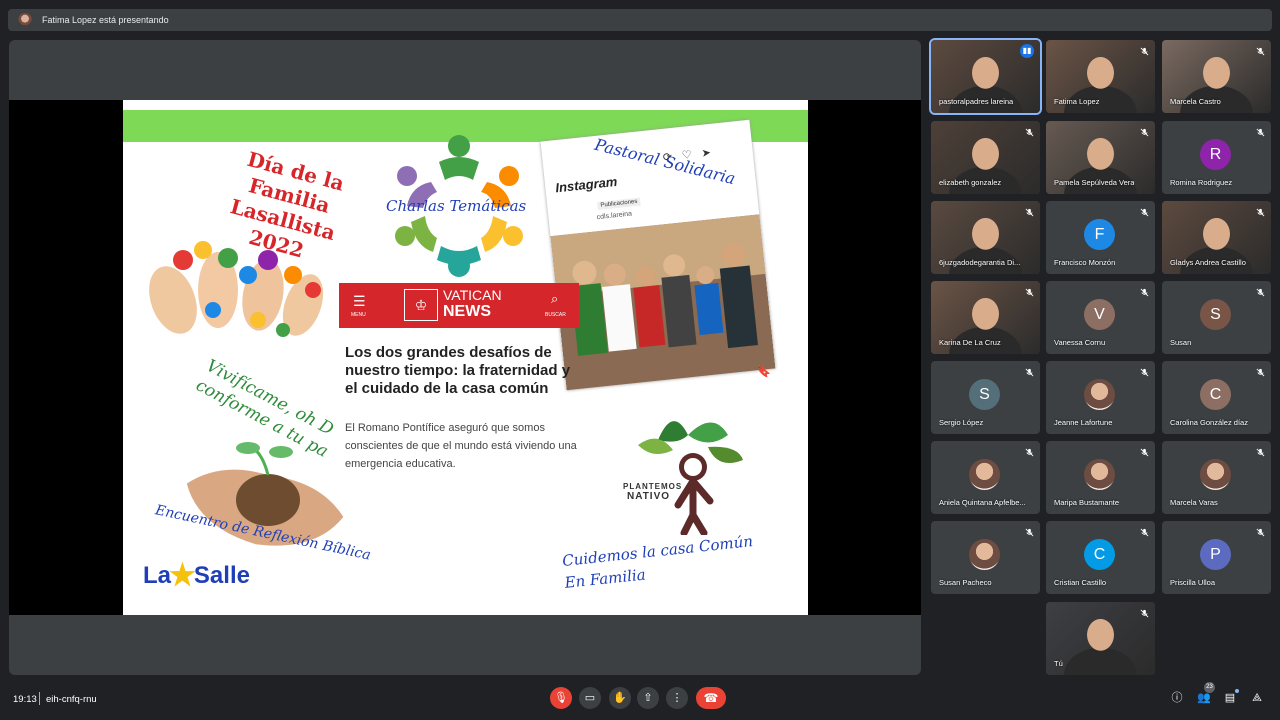 The height and width of the screenshot is (720, 1280). Describe the element at coordinates (157, 575) in the screenshot. I see `lasalle-logo-la: La` at that location.